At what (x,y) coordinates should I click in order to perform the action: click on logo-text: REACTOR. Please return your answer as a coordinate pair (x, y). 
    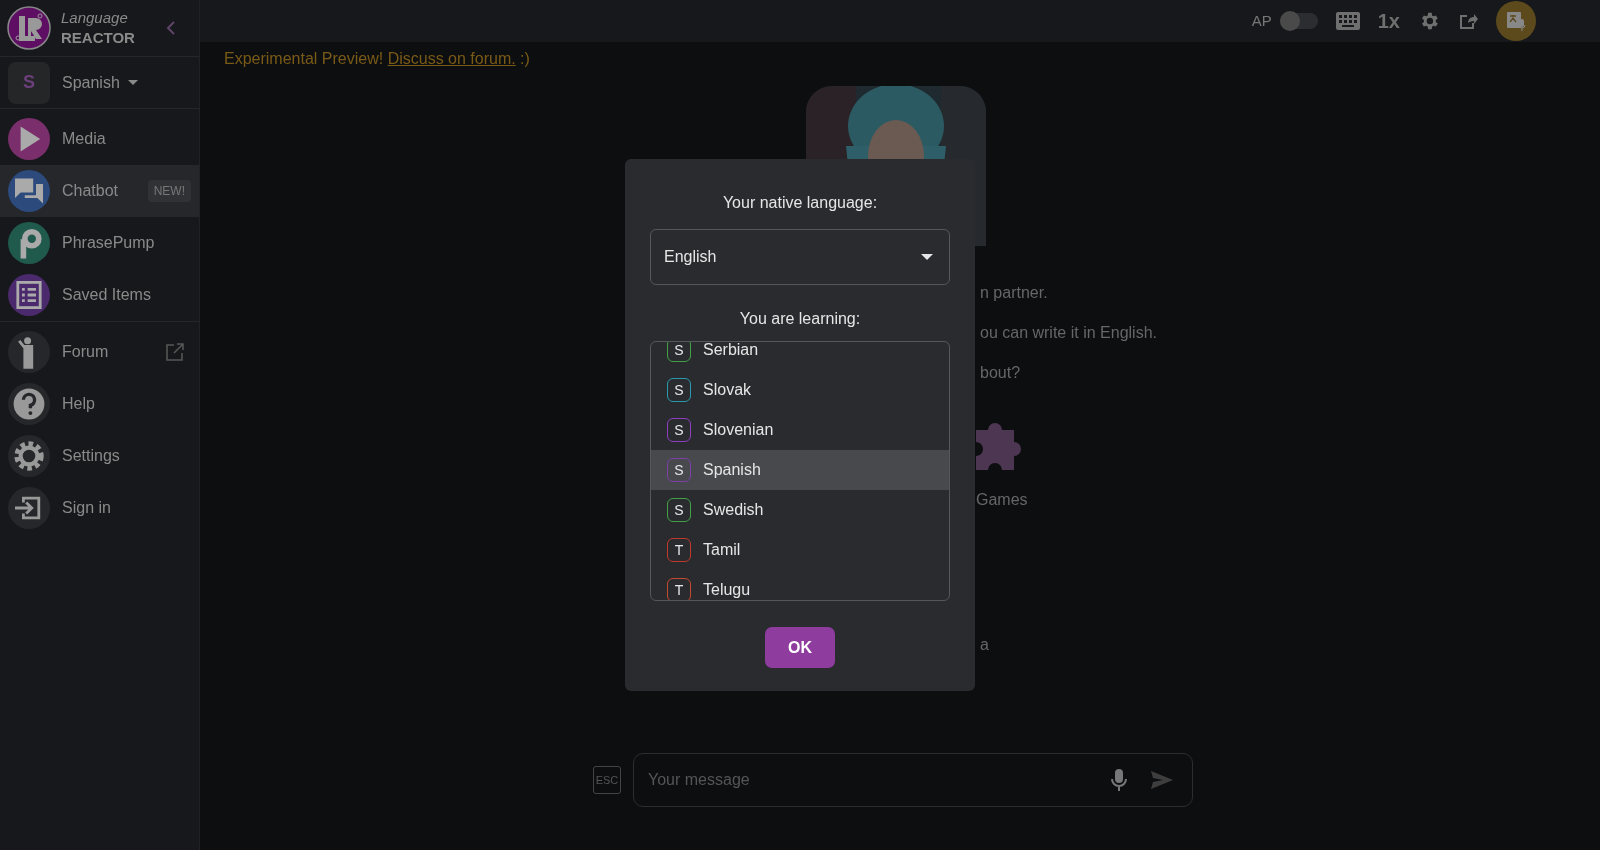
    Looking at the image, I should click on (98, 38).